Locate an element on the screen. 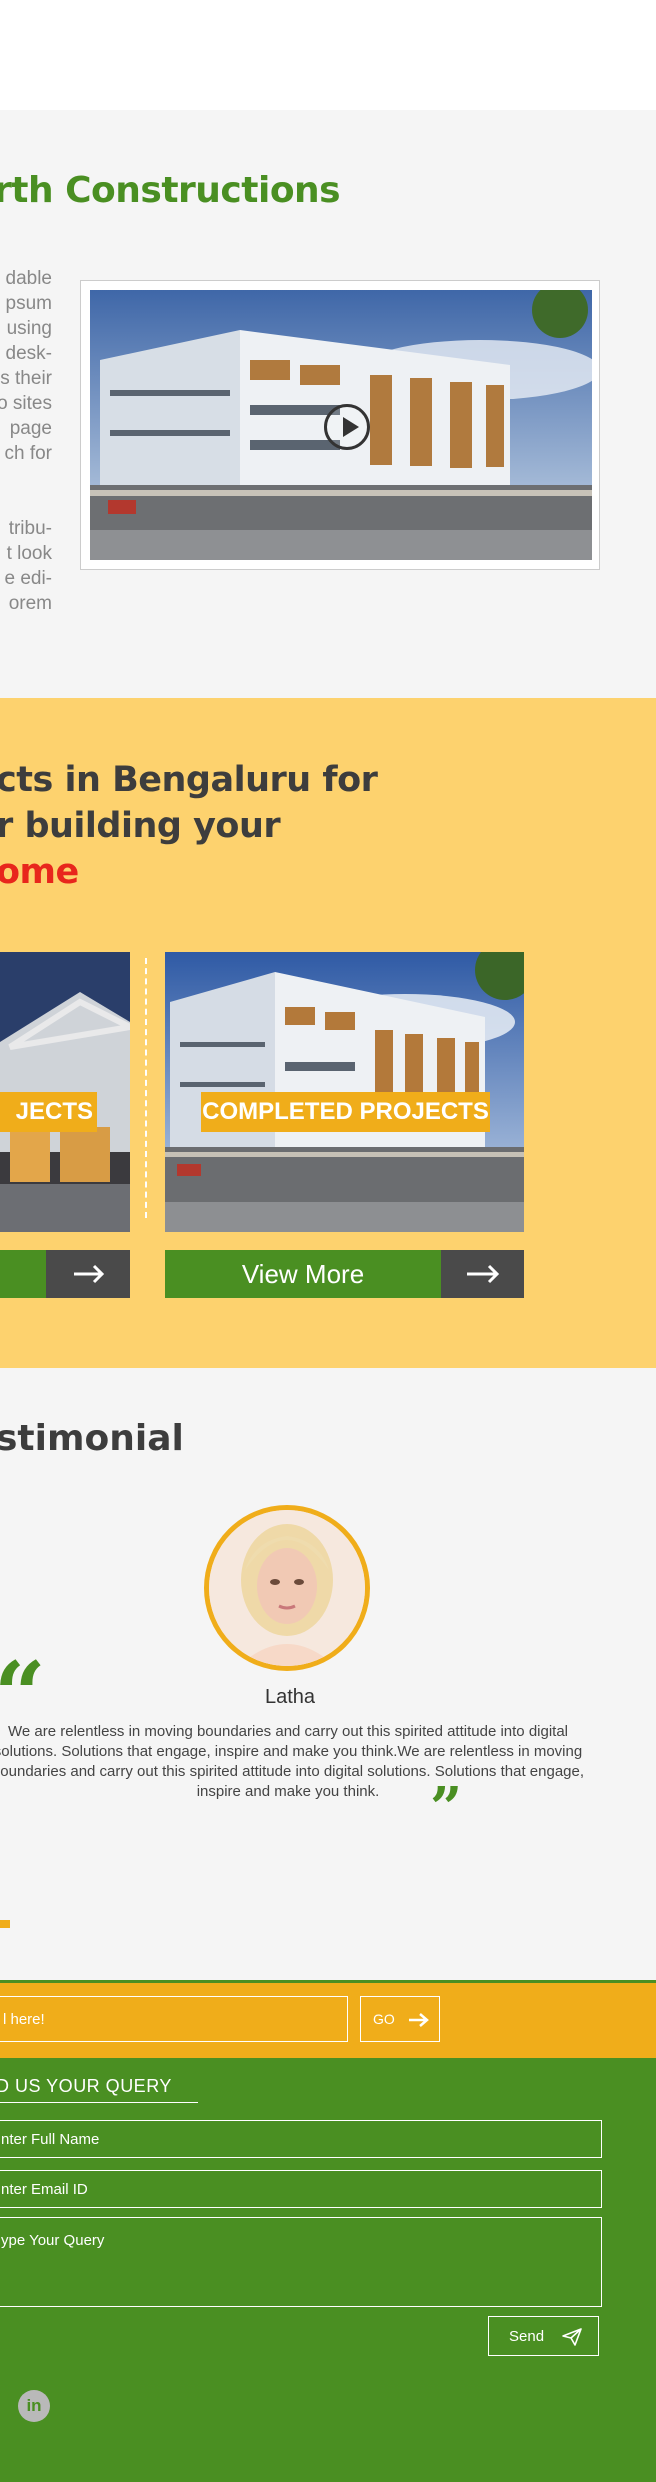 This screenshot has width=656, height=2482. header-bar is located at coordinates (328, 55).